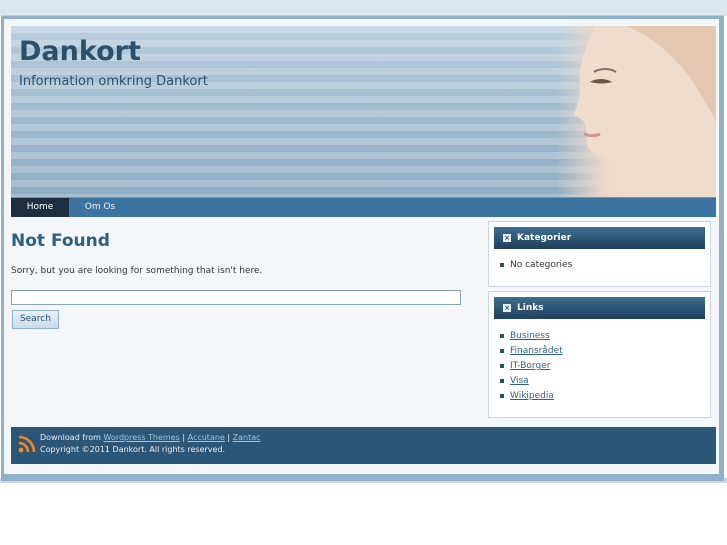 This screenshot has width=727, height=545. What do you see at coordinates (536, 351) in the screenshot?
I see `link-finansradet: Finansrådet` at bounding box center [536, 351].